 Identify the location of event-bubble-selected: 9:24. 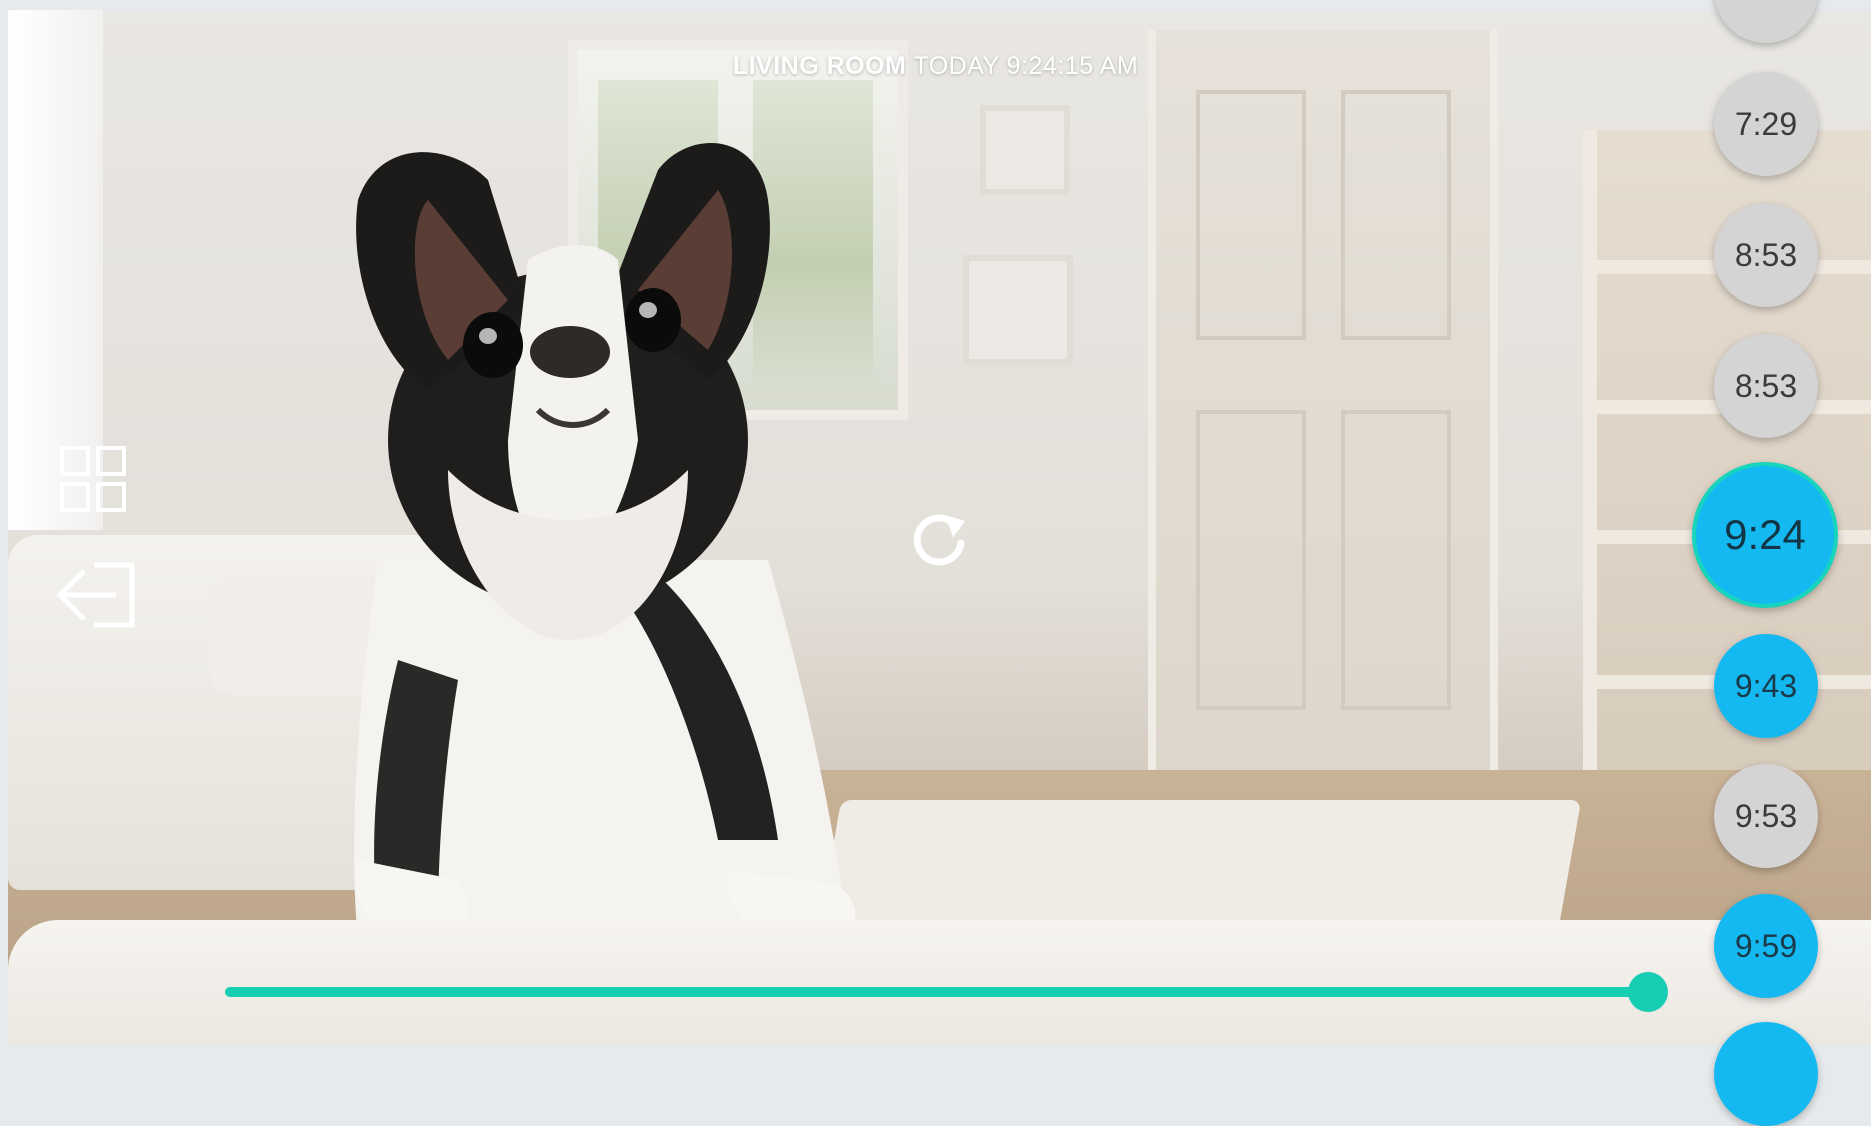
(1765, 535).